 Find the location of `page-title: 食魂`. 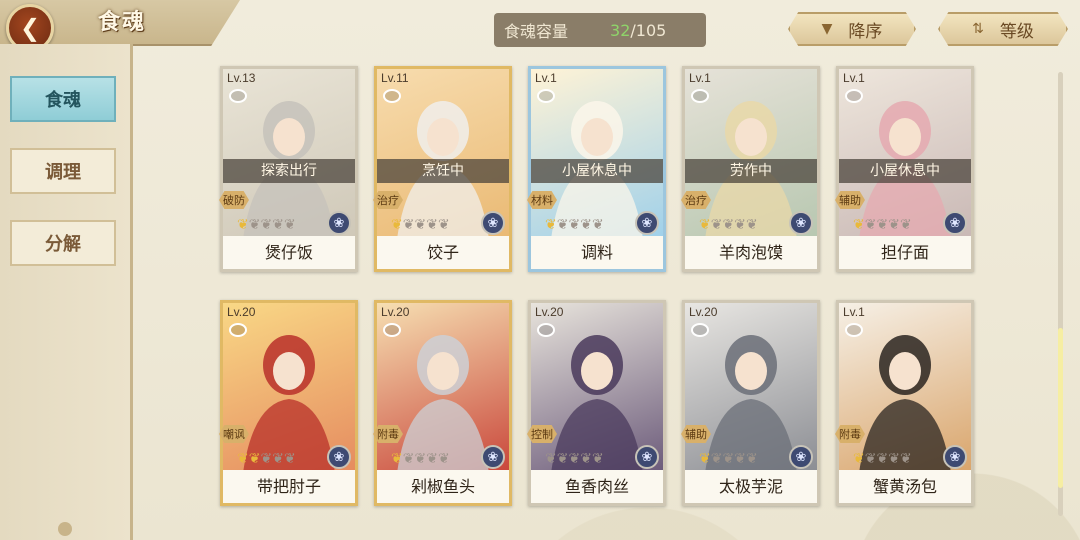

page-title: 食魂 is located at coordinates (122, 22).